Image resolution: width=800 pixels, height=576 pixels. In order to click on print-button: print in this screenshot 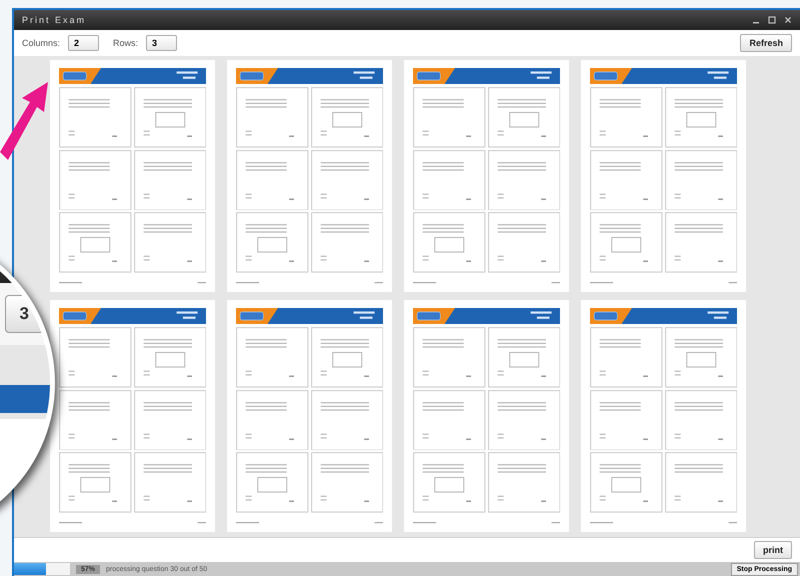, I will do `click(773, 550)`.